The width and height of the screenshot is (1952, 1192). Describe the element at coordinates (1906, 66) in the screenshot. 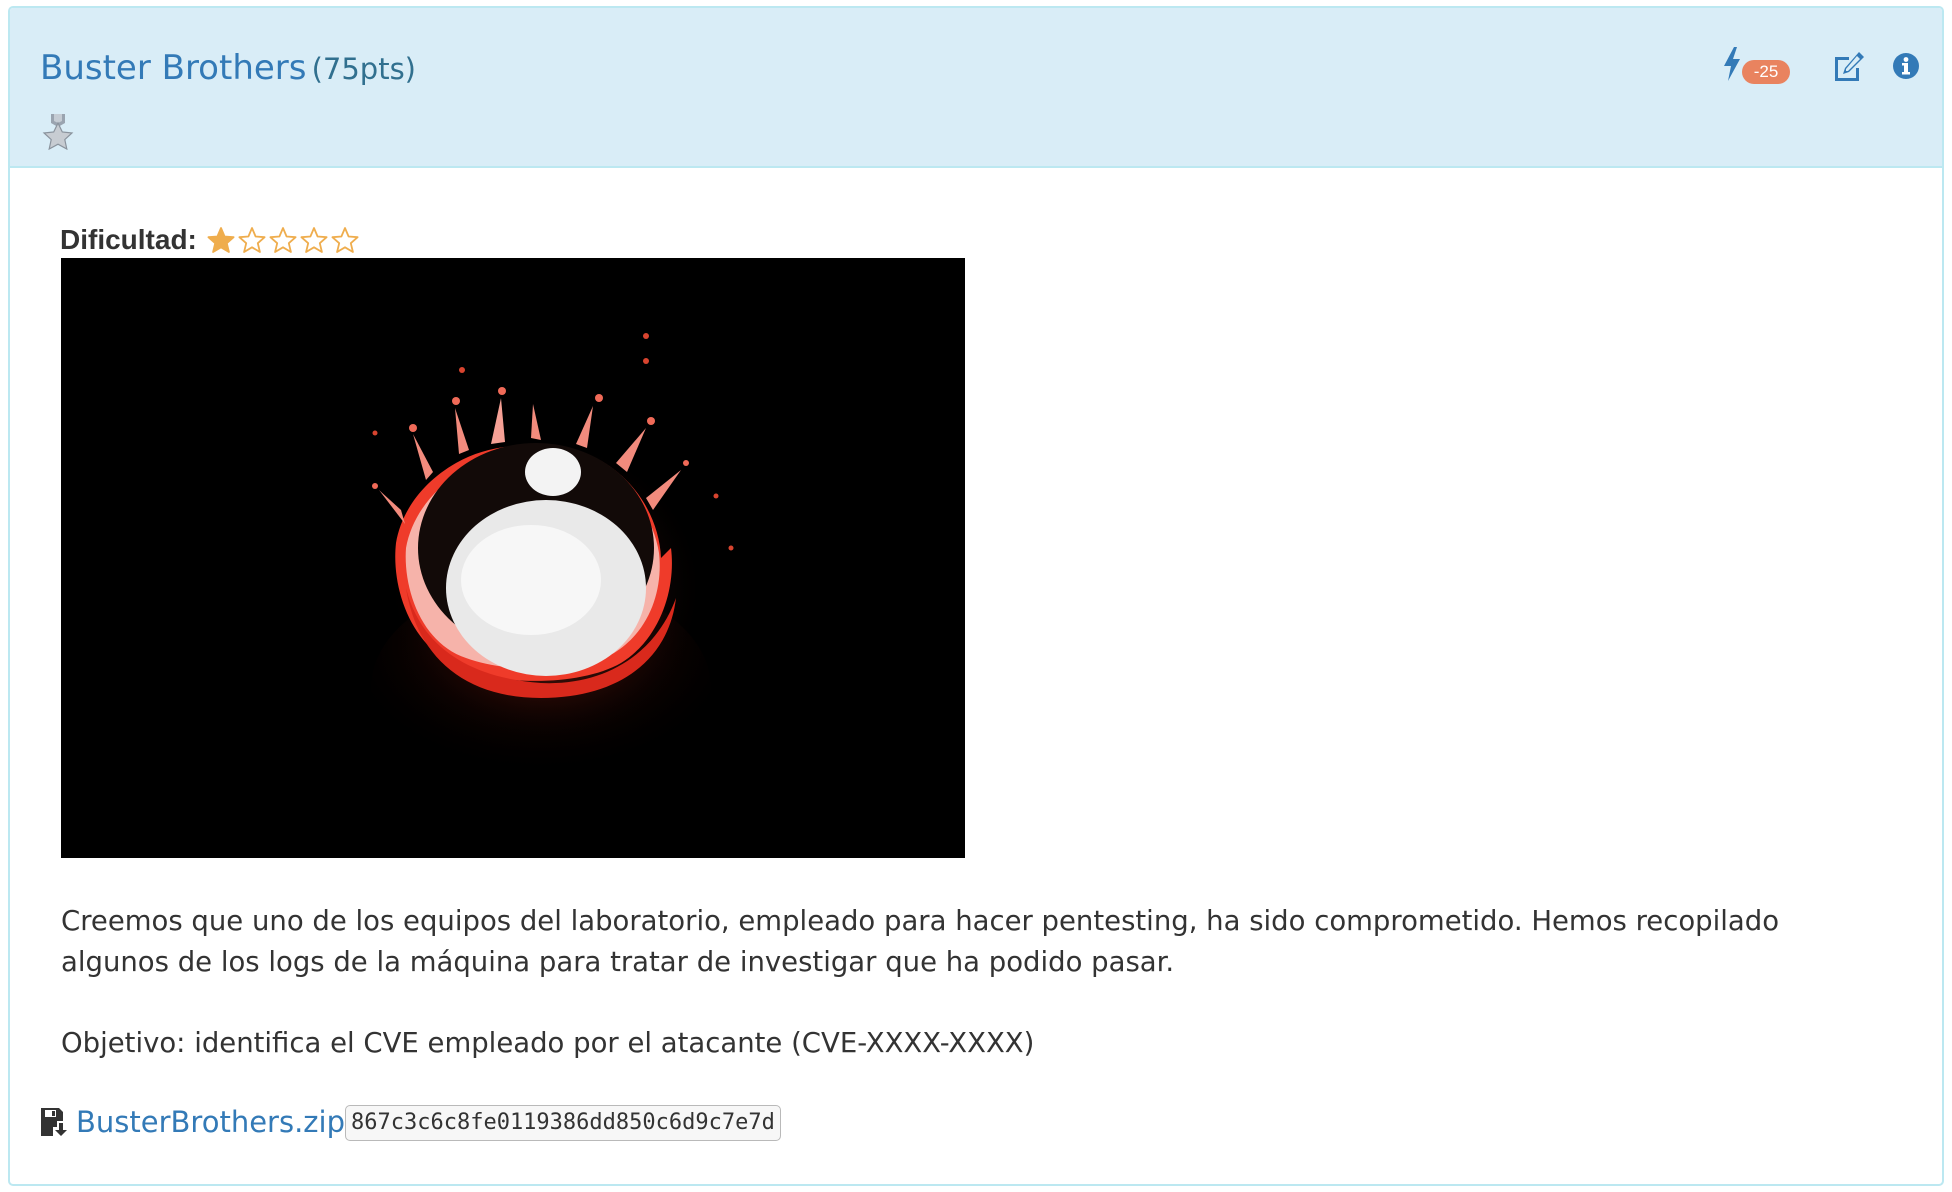

I see `info-icon` at that location.